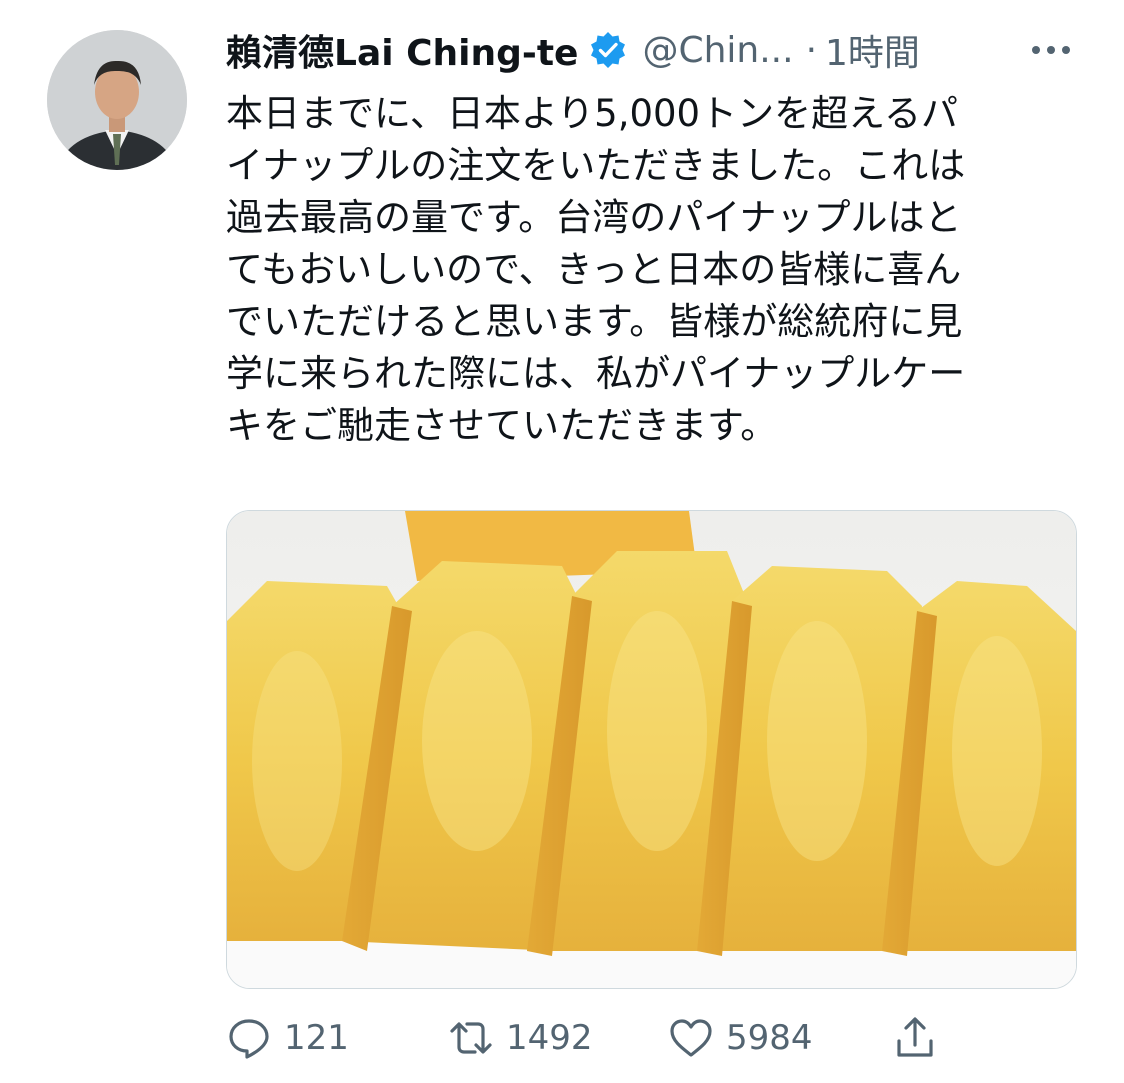 Image resolution: width=1124 pixels, height=1083 pixels. I want to click on reply-button: 121, so click(287, 1038).